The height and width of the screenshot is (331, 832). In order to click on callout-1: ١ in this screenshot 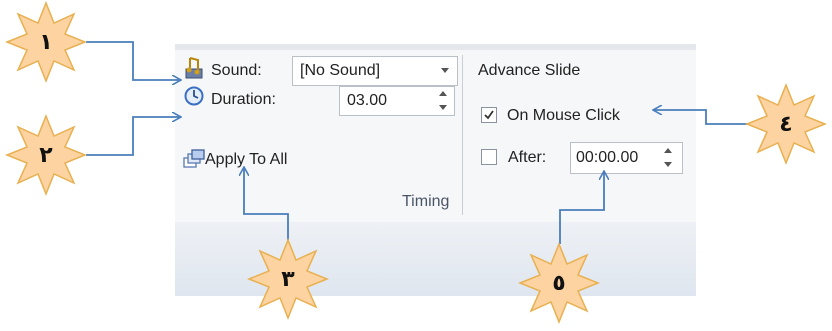, I will do `click(46, 42)`.